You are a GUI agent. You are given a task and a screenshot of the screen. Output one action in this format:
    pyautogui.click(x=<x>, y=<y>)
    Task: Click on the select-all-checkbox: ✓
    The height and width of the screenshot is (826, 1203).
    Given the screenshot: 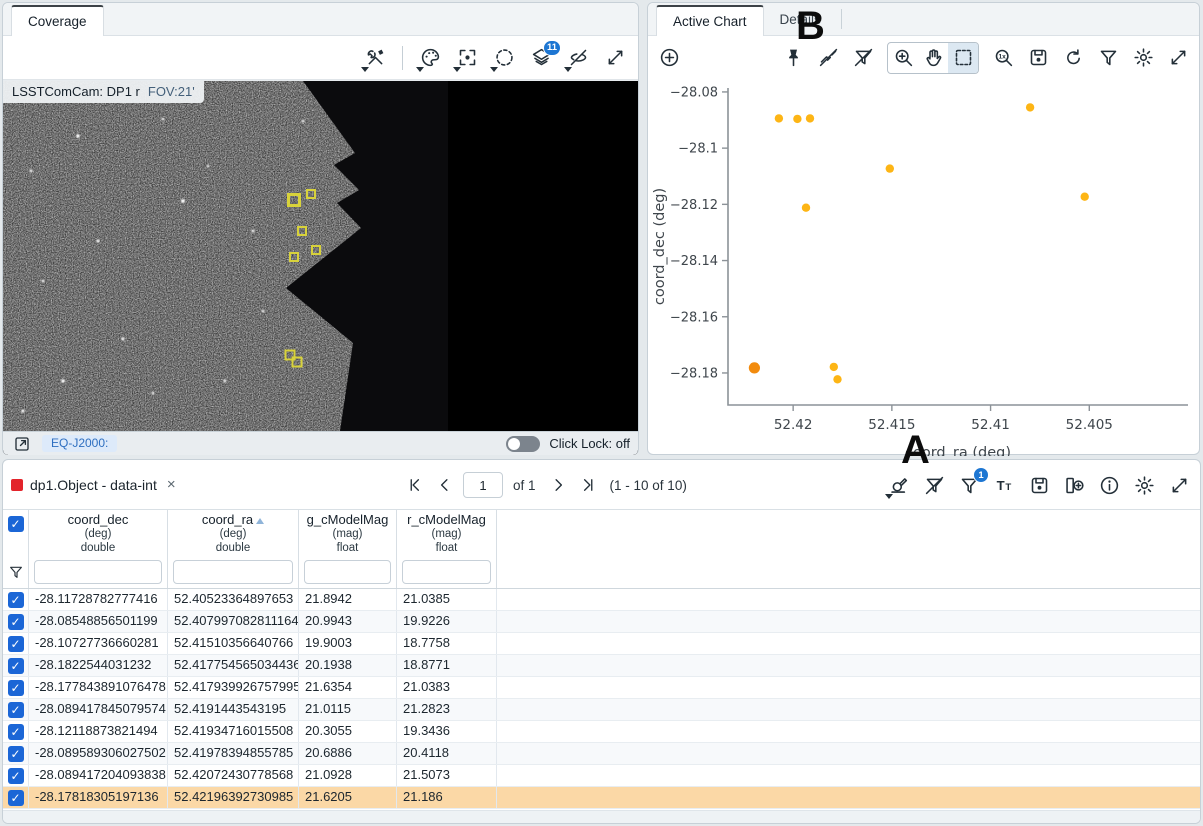 What is the action you would take?
    pyautogui.click(x=15, y=524)
    